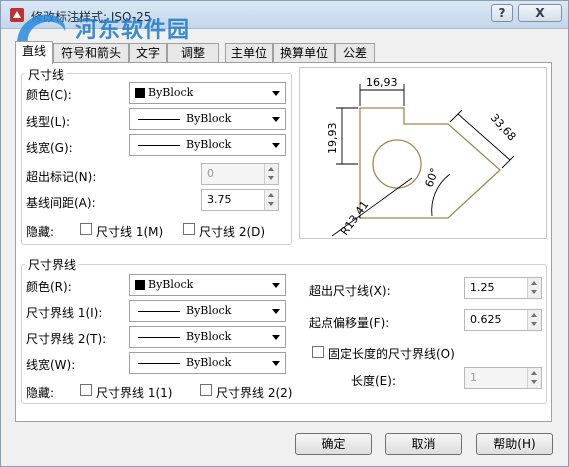 The width and height of the screenshot is (569, 467). I want to click on dim-lineweight-value: ByBlock, so click(209, 144).